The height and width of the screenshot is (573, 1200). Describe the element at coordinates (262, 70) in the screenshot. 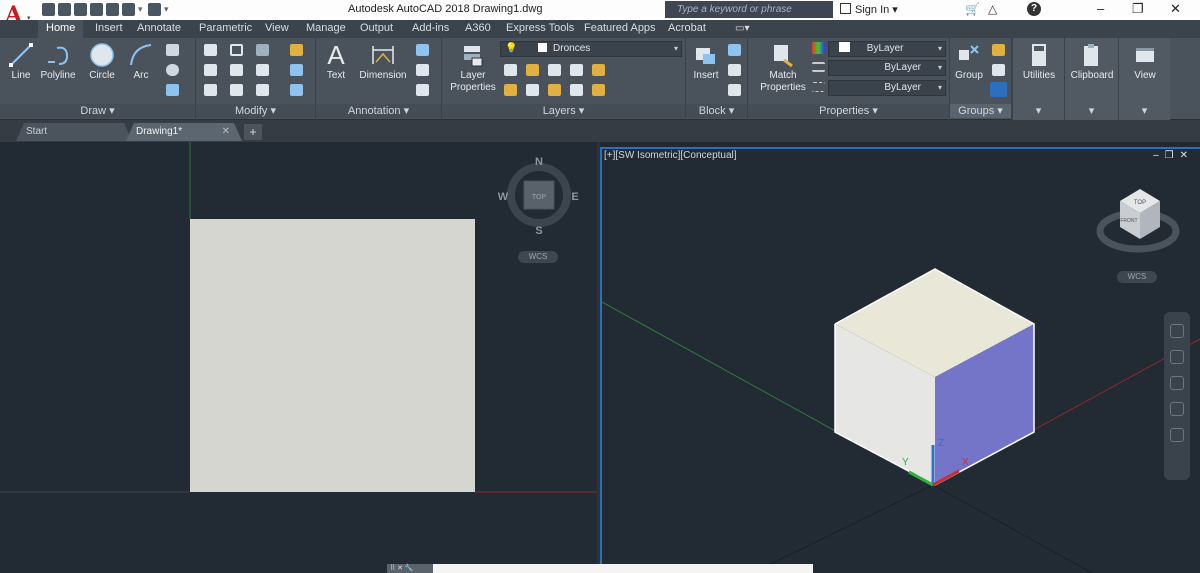

I see `fillet-icon` at that location.